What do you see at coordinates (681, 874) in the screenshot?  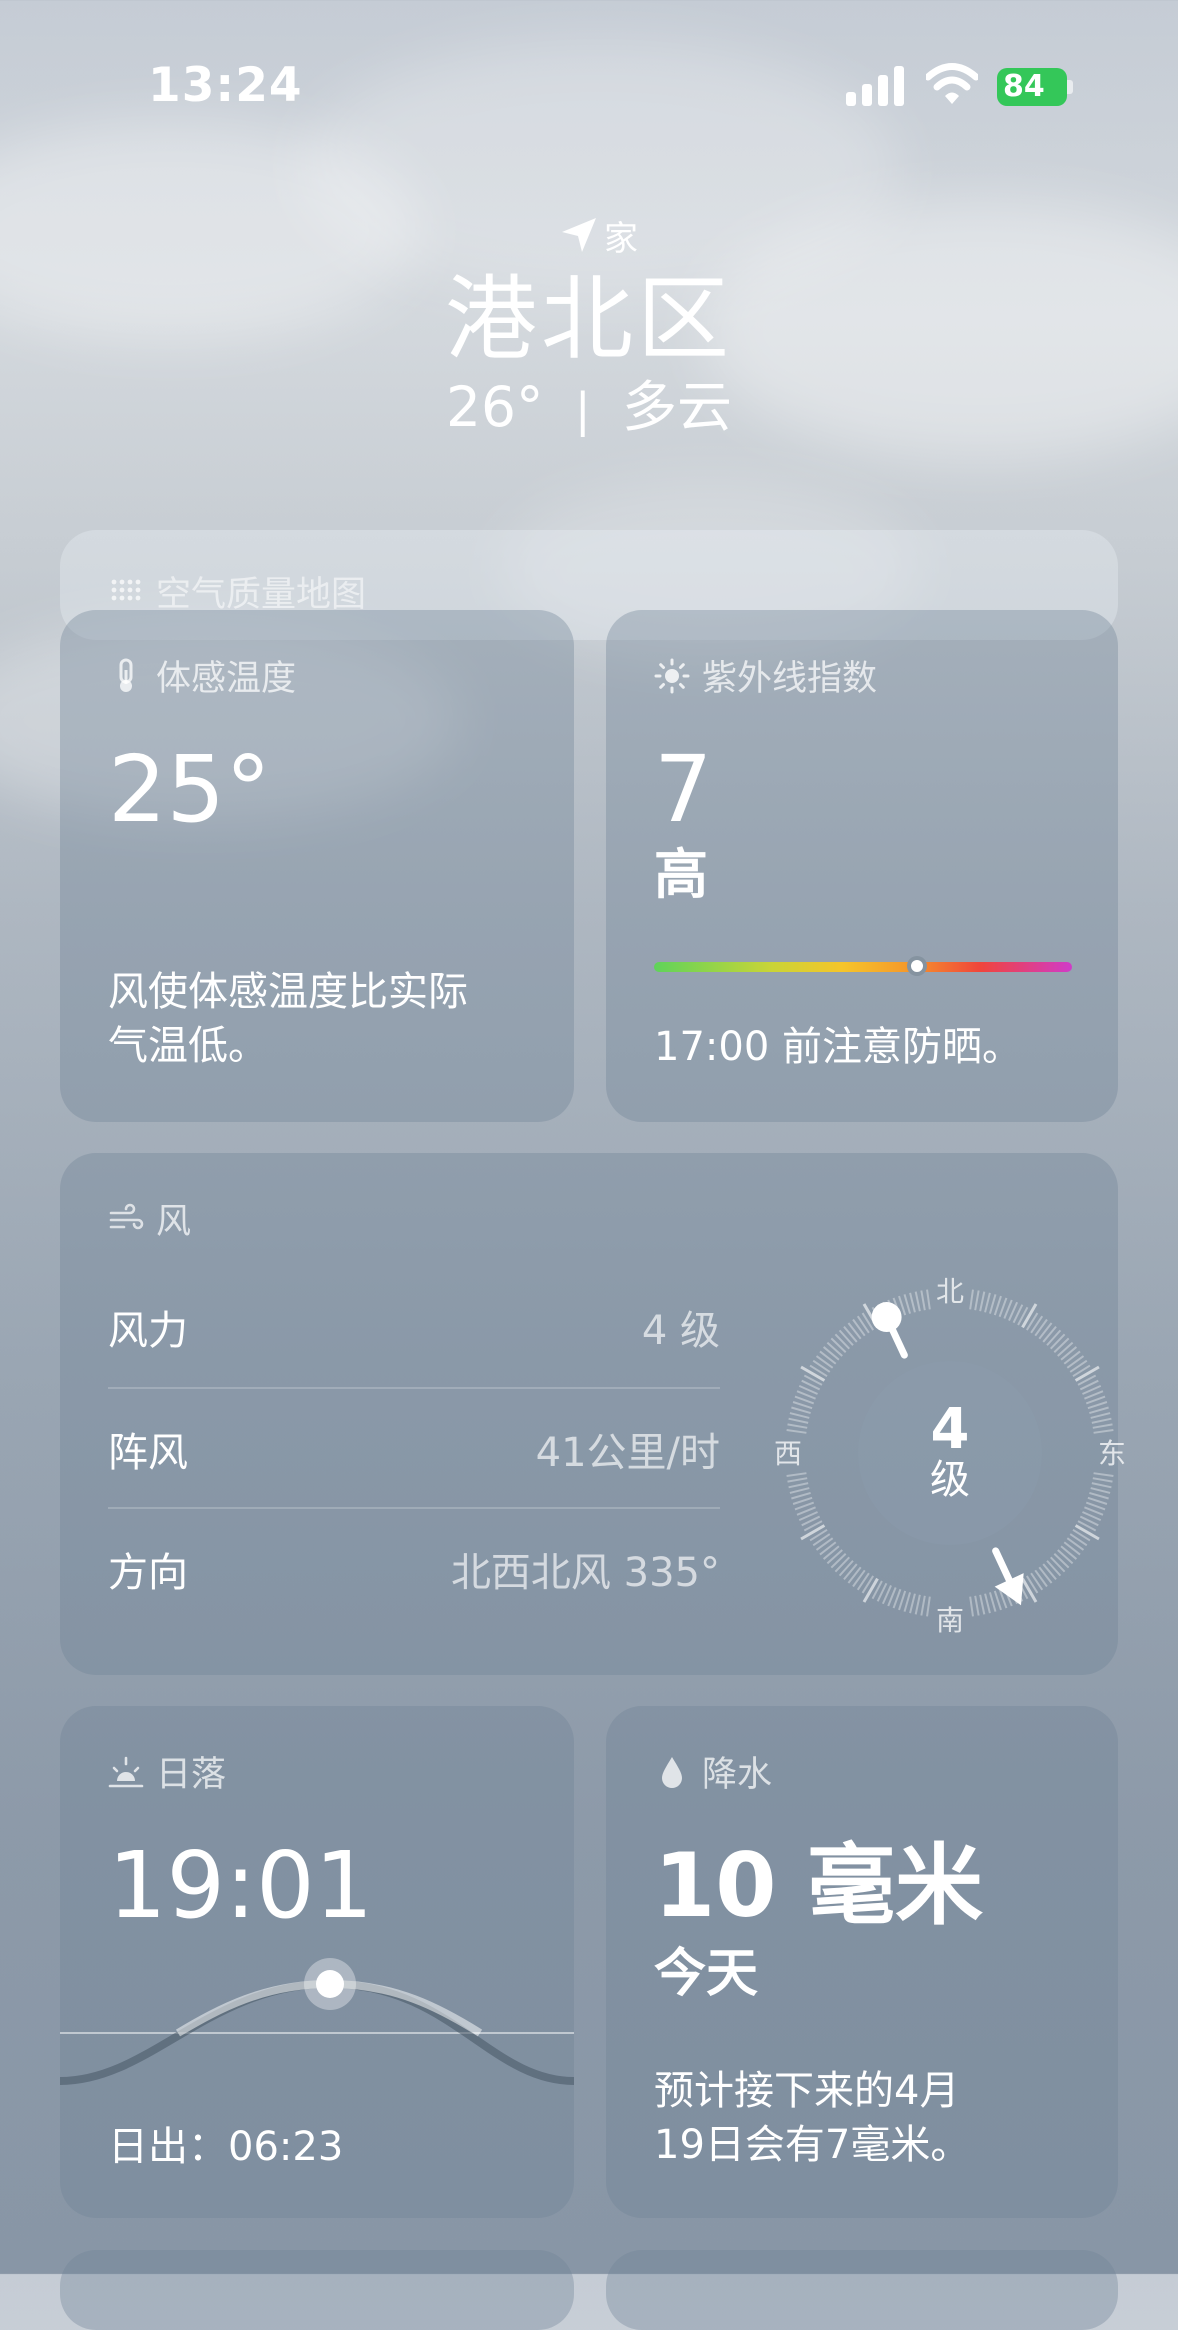 I see `uv-level: 高` at bounding box center [681, 874].